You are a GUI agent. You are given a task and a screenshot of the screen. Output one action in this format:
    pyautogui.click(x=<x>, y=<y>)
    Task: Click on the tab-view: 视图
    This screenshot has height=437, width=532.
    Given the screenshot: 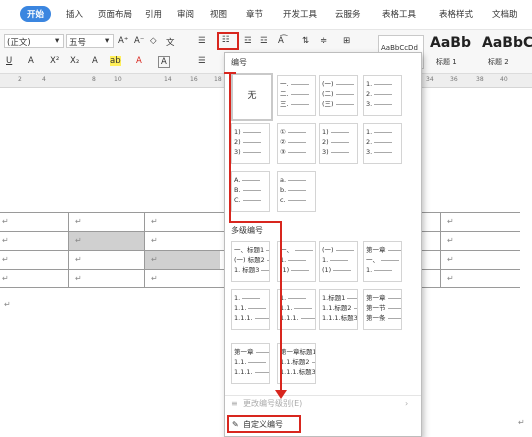 What is the action you would take?
    pyautogui.click(x=218, y=14)
    